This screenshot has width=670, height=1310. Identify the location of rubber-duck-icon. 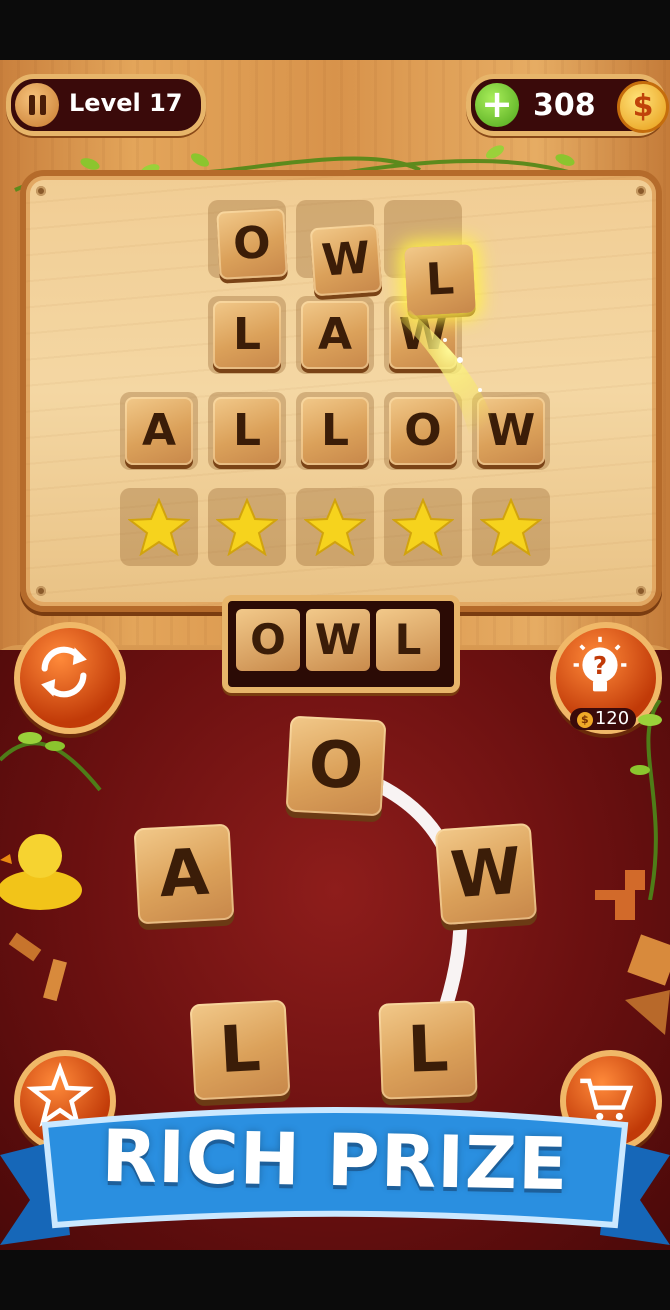
(41, 872).